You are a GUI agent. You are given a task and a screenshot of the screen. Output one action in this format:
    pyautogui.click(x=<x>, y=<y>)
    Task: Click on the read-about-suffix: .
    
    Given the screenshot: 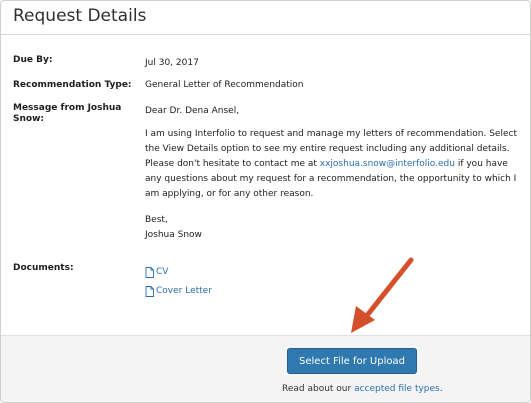 What is the action you would take?
    pyautogui.click(x=441, y=389)
    